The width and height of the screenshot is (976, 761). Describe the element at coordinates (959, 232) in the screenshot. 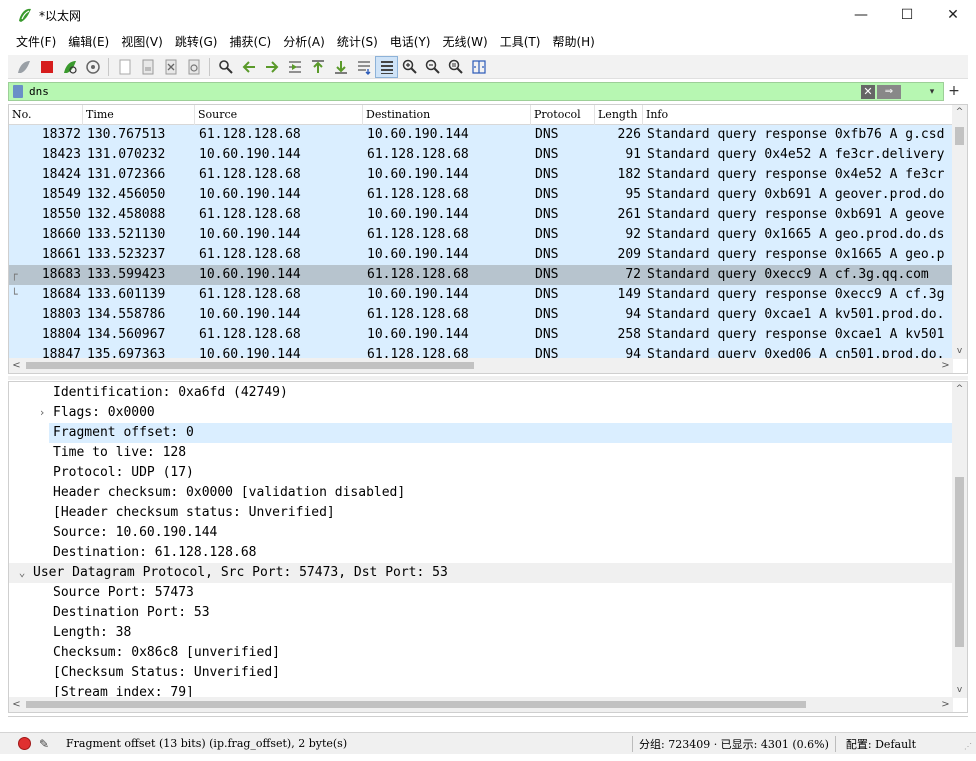

I see `packet-list-vscrollbar: ^ v` at that location.